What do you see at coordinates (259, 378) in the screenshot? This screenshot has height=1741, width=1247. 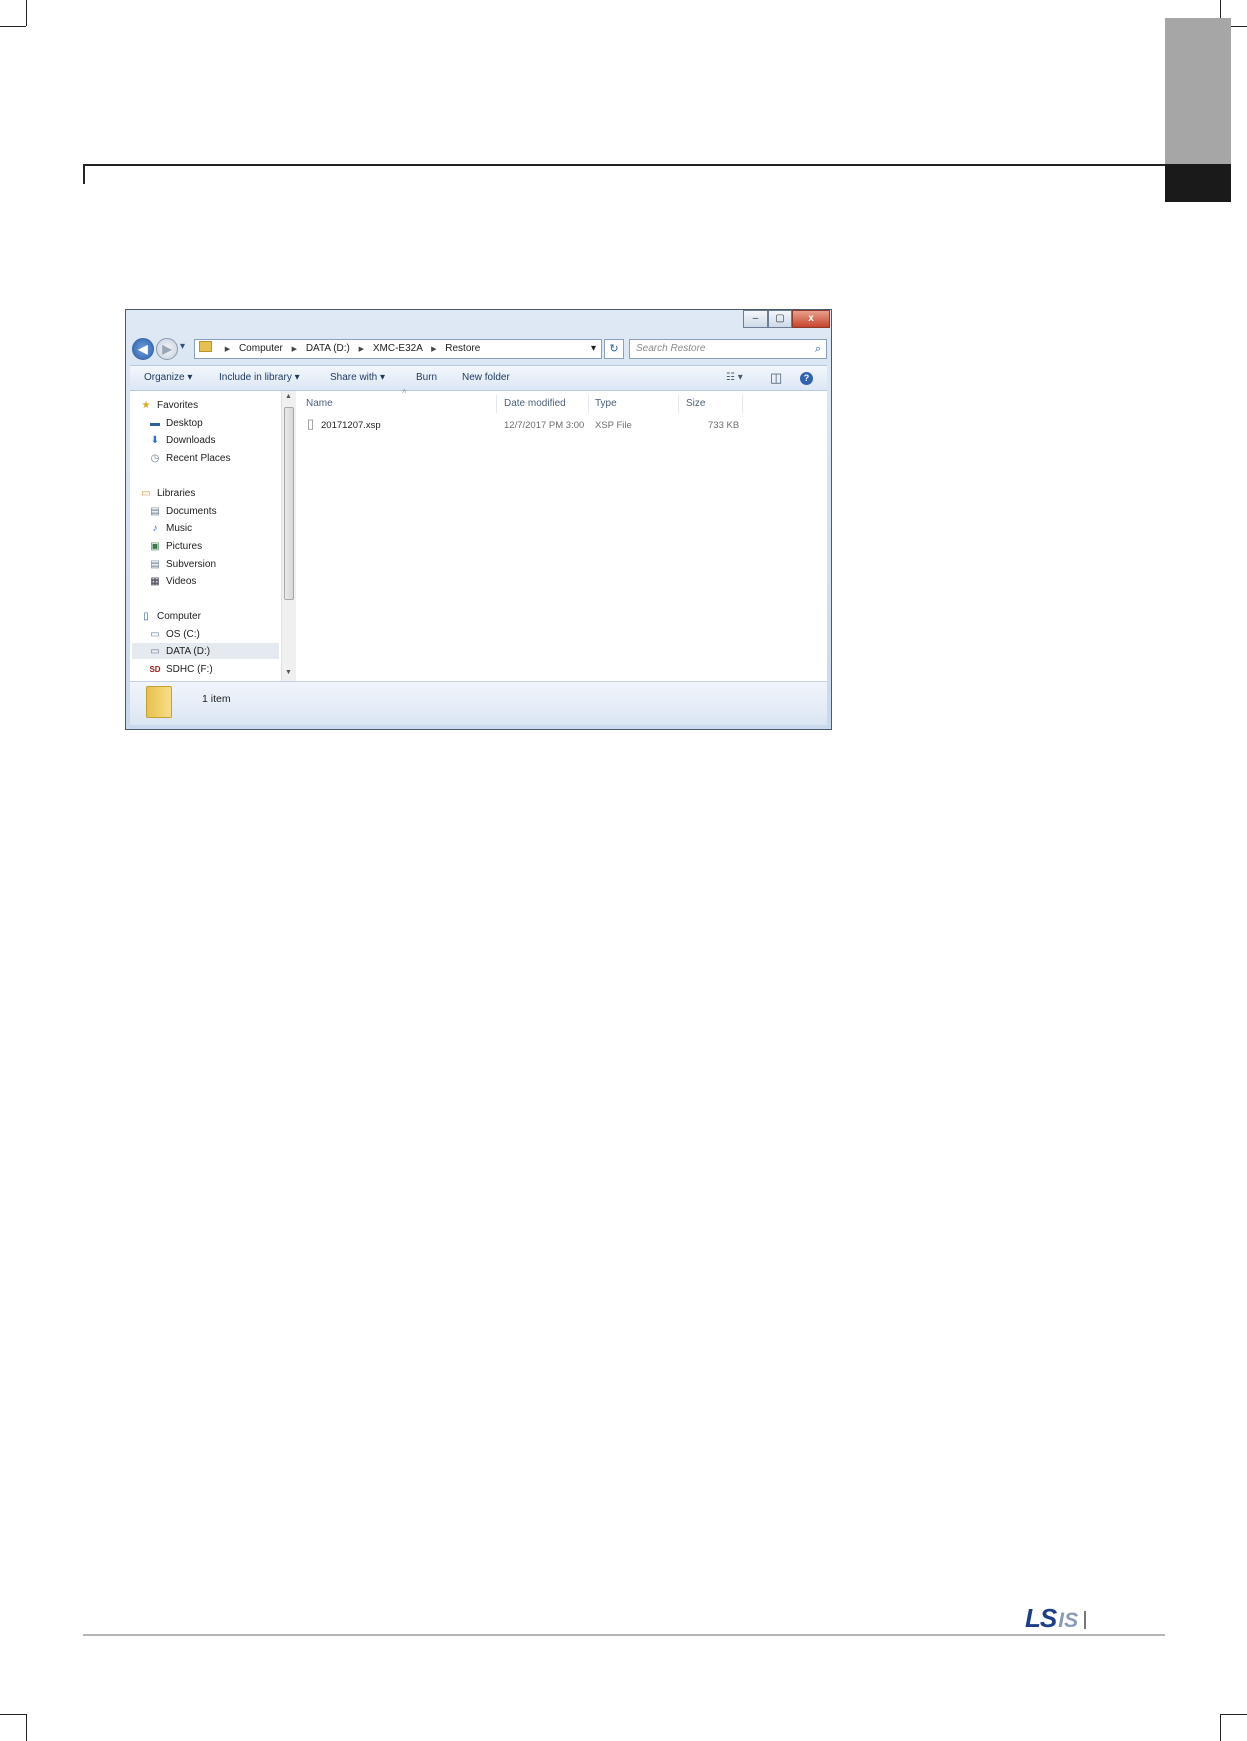 I see `include-in-library-button: Include in library ▾` at bounding box center [259, 378].